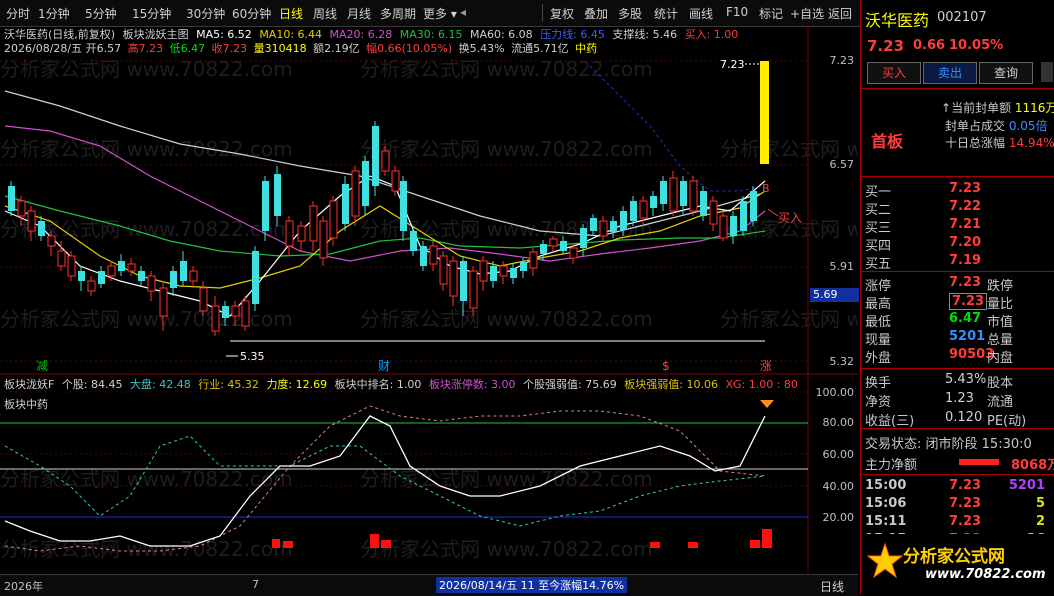  What do you see at coordinates (835, 392) in the screenshot?
I see `sub-axis-label: 100.00` at bounding box center [835, 392].